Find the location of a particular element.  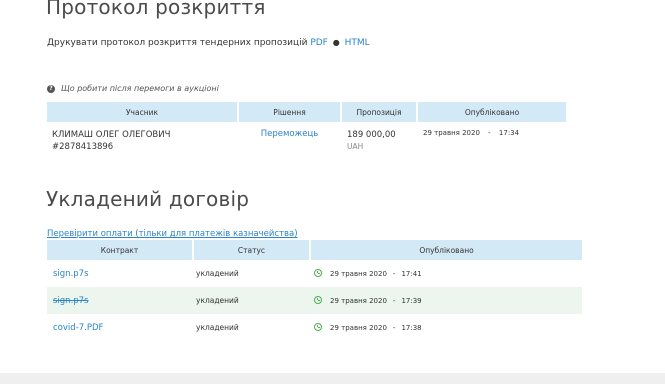

question-icon: ? is located at coordinates (51, 88).